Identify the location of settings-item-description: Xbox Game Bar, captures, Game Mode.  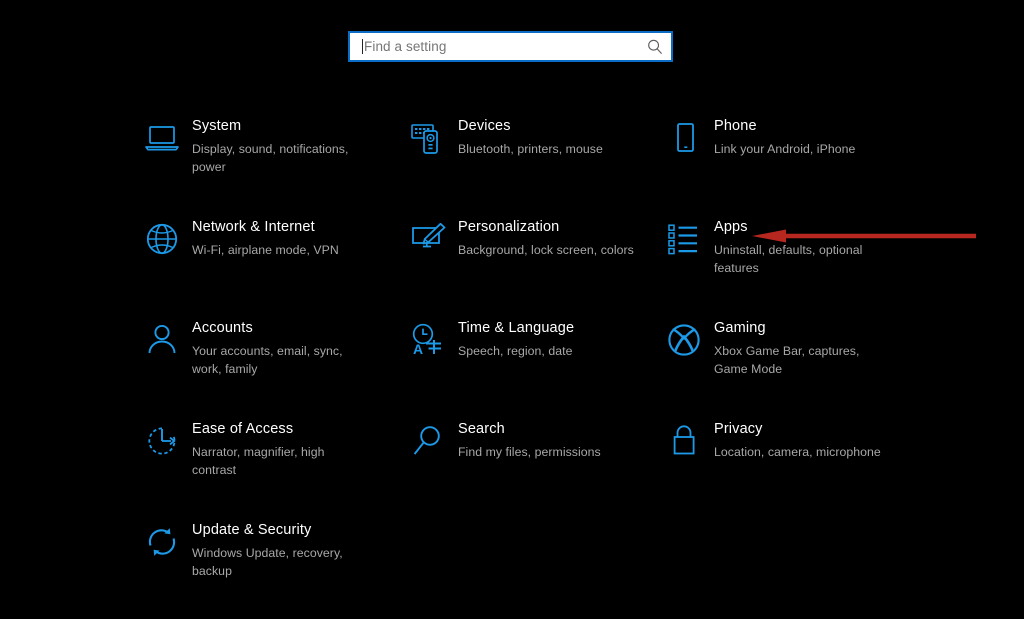
(787, 360).